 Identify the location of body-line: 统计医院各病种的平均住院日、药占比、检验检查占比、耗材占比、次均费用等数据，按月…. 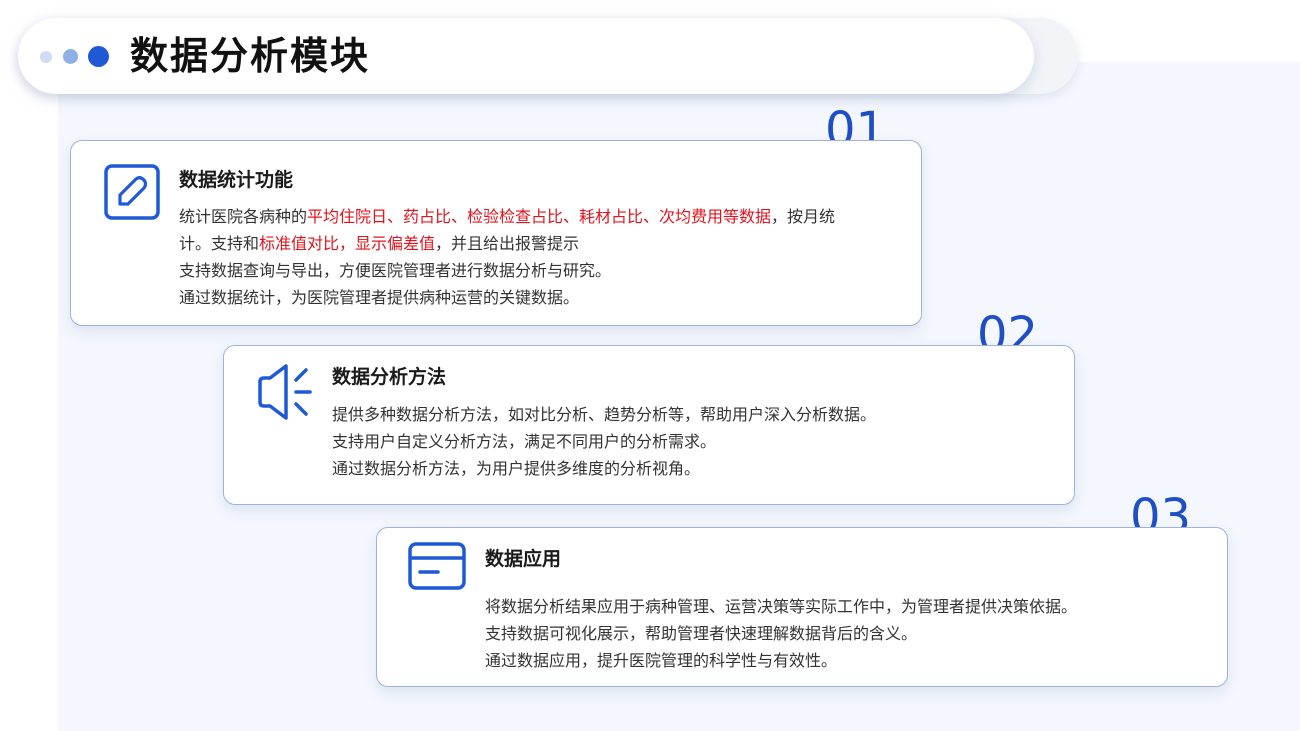
(539, 216).